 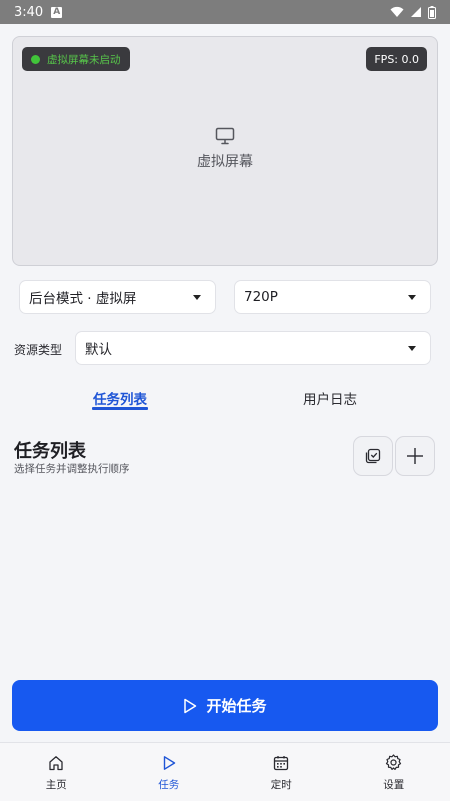 What do you see at coordinates (281, 772) in the screenshot?
I see `nav-item-schedule: 定时` at bounding box center [281, 772].